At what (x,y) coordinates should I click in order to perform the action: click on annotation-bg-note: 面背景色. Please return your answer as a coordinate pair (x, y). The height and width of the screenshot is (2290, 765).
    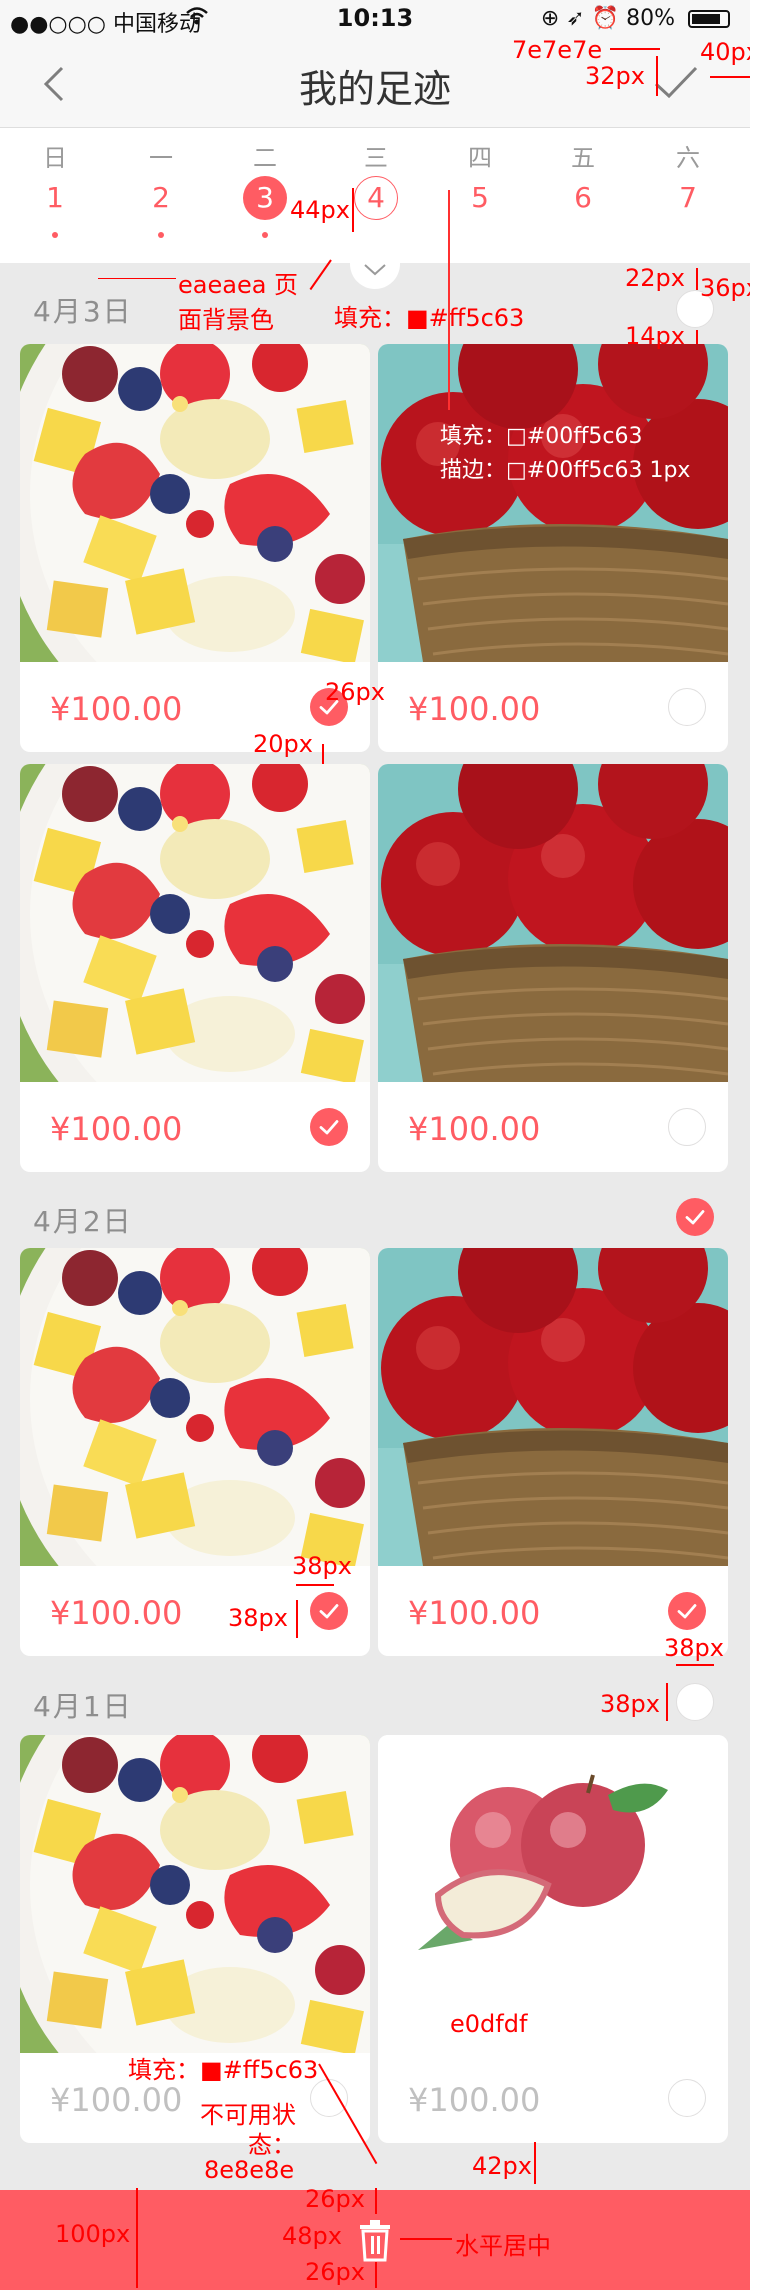
    Looking at the image, I should click on (226, 320).